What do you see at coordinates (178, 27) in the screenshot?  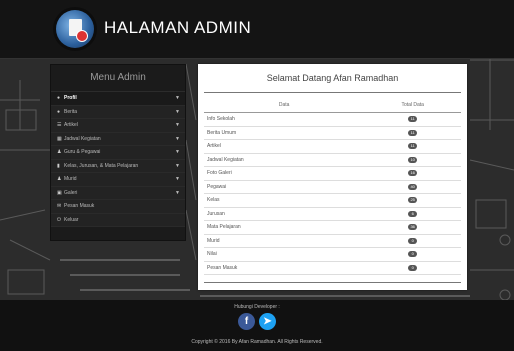 I see `app-title: HALAMAN ADMIN` at bounding box center [178, 27].